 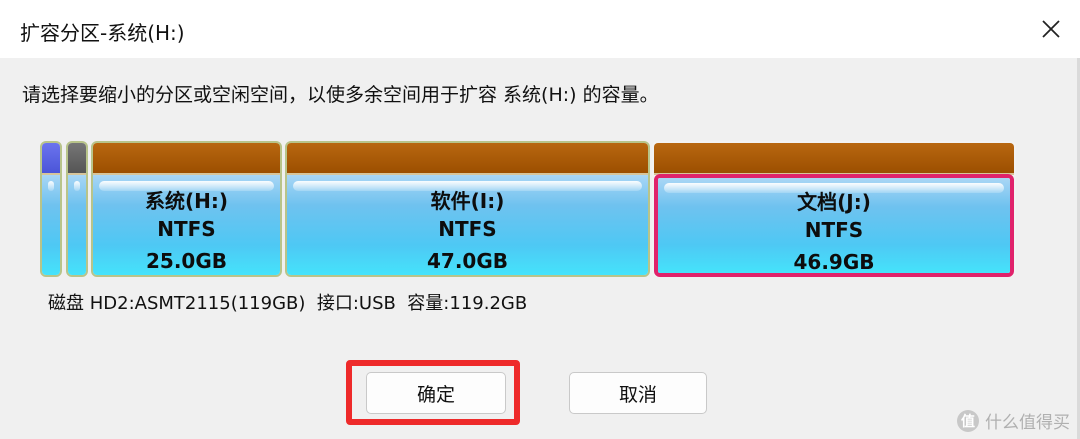 I want to click on partition-size: 47.0GB, so click(x=467, y=261).